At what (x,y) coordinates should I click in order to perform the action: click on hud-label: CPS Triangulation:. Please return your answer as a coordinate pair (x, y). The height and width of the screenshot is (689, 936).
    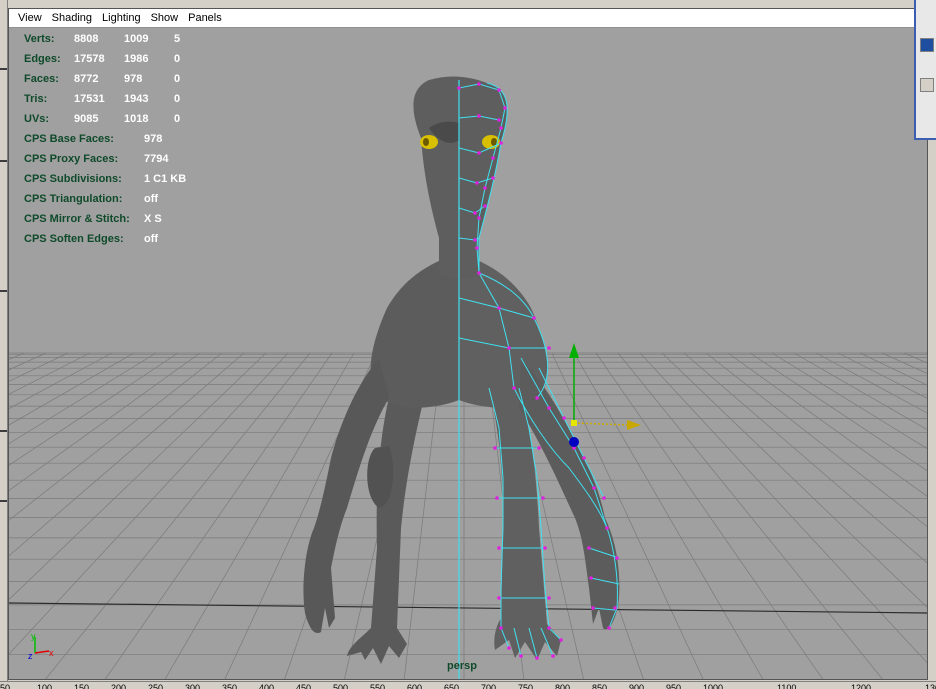
    Looking at the image, I should click on (73, 199).